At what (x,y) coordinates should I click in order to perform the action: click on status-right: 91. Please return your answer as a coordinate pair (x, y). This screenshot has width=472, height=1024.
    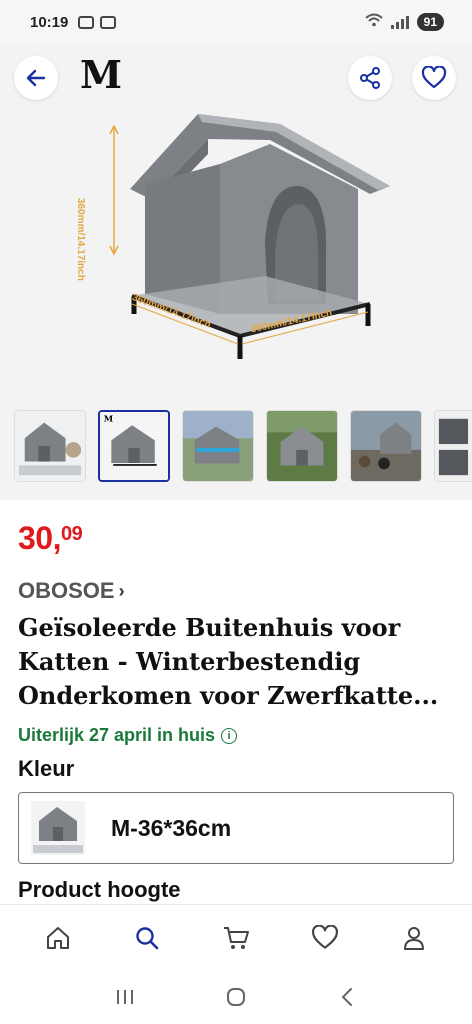
    Looking at the image, I should click on (404, 22).